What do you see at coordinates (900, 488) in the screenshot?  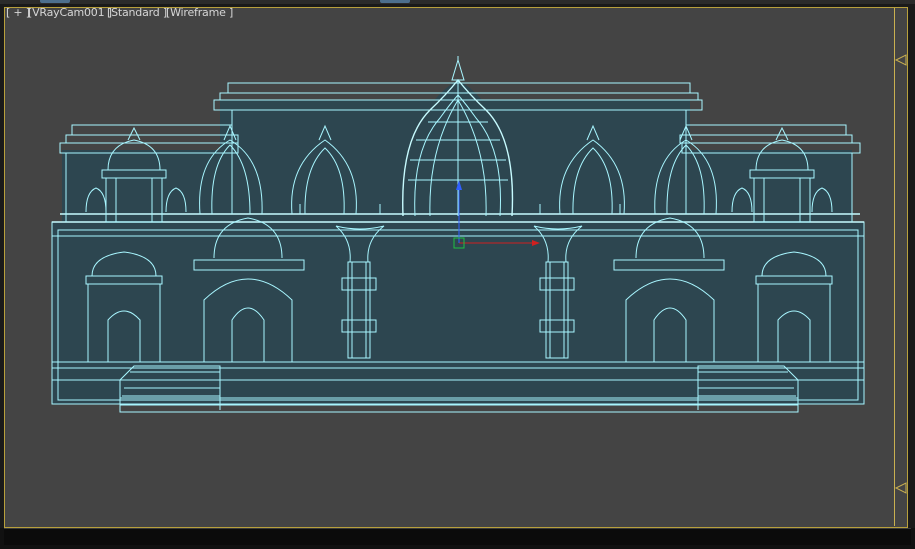 I see `frame-marker-bottom-icon` at bounding box center [900, 488].